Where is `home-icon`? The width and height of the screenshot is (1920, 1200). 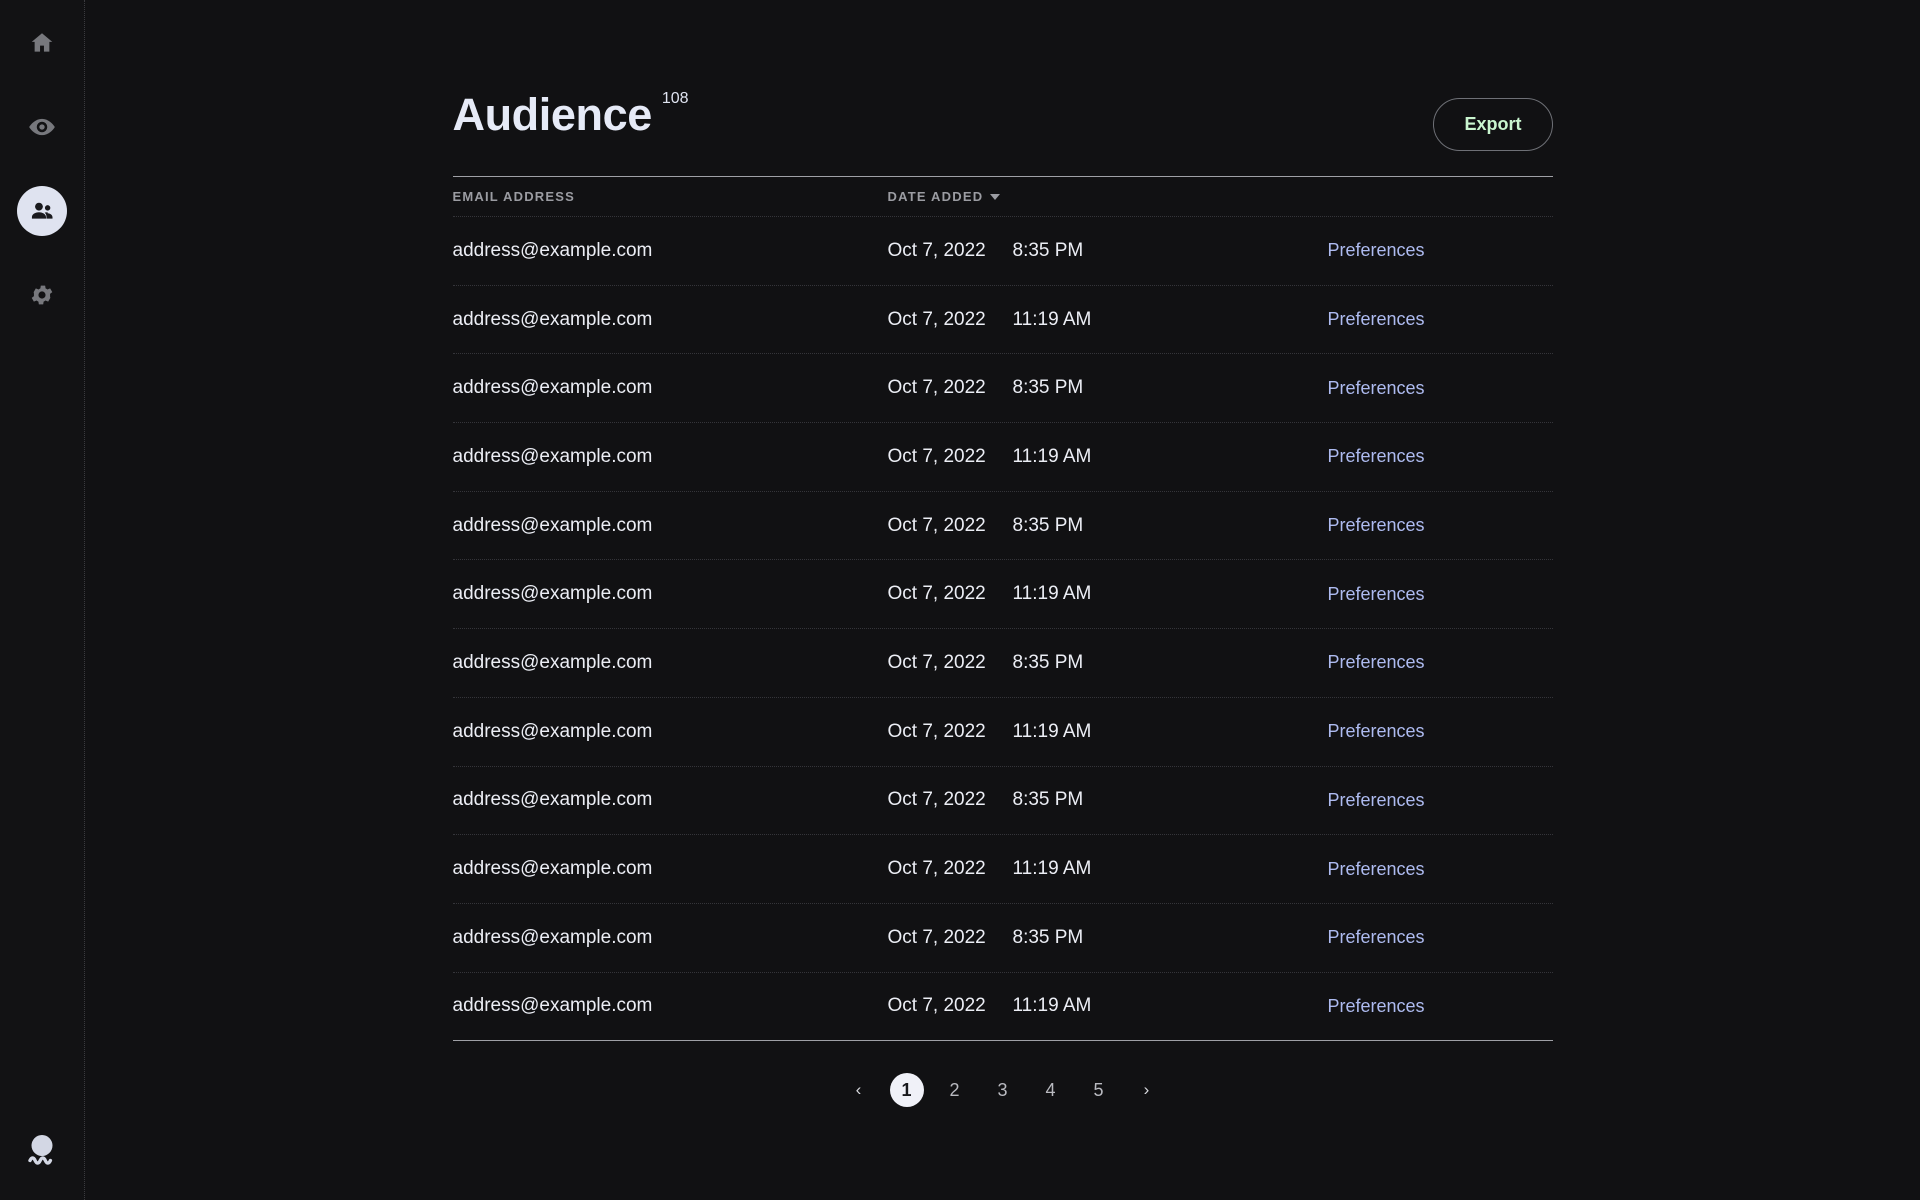 home-icon is located at coordinates (42, 43).